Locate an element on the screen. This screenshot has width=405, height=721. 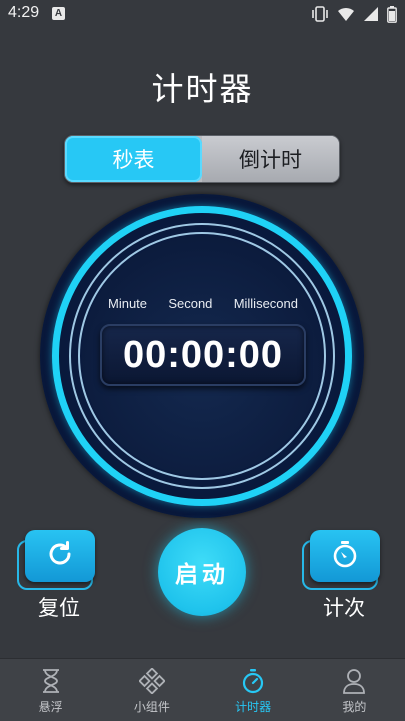
reset-label: 复位 is located at coordinates (59, 608).